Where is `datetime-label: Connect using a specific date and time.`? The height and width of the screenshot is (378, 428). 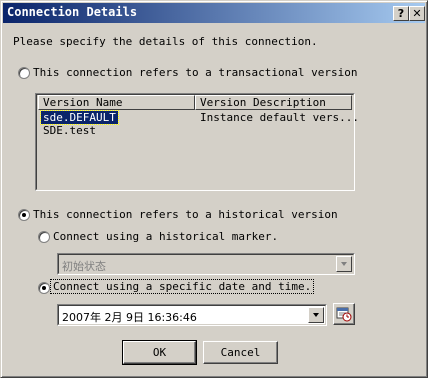
datetime-label: Connect using a specific date and time. is located at coordinates (182, 286).